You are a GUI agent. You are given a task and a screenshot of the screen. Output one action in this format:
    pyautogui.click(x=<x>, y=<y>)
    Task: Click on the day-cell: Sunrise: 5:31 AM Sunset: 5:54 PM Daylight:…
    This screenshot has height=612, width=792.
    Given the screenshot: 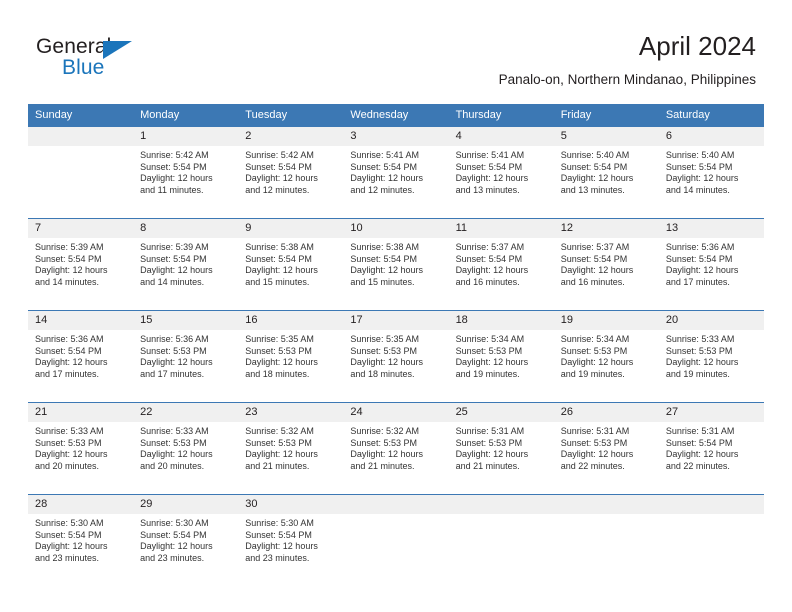 What is the action you would take?
    pyautogui.click(x=711, y=454)
    